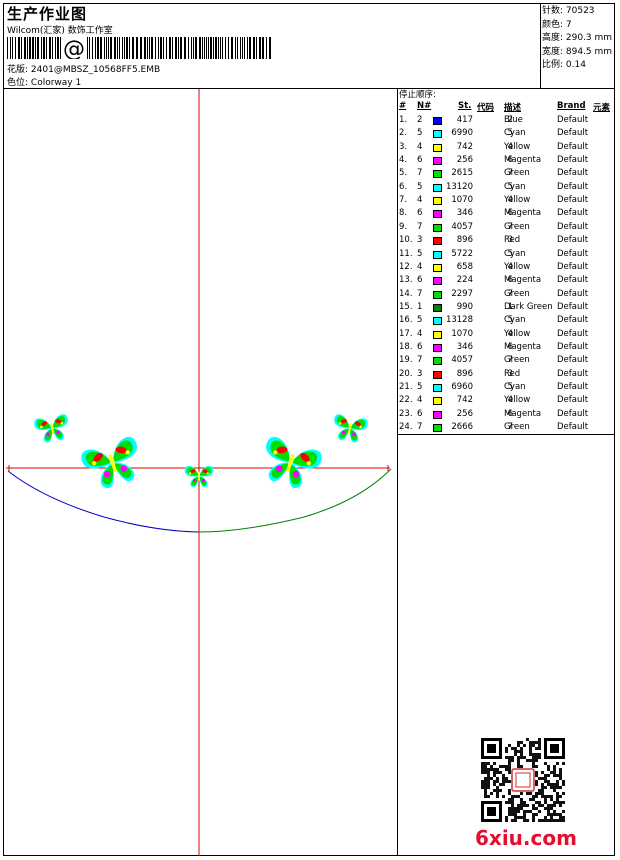  Describe the element at coordinates (462, 173) in the screenshot. I see `row-stitches: 2615` at that location.